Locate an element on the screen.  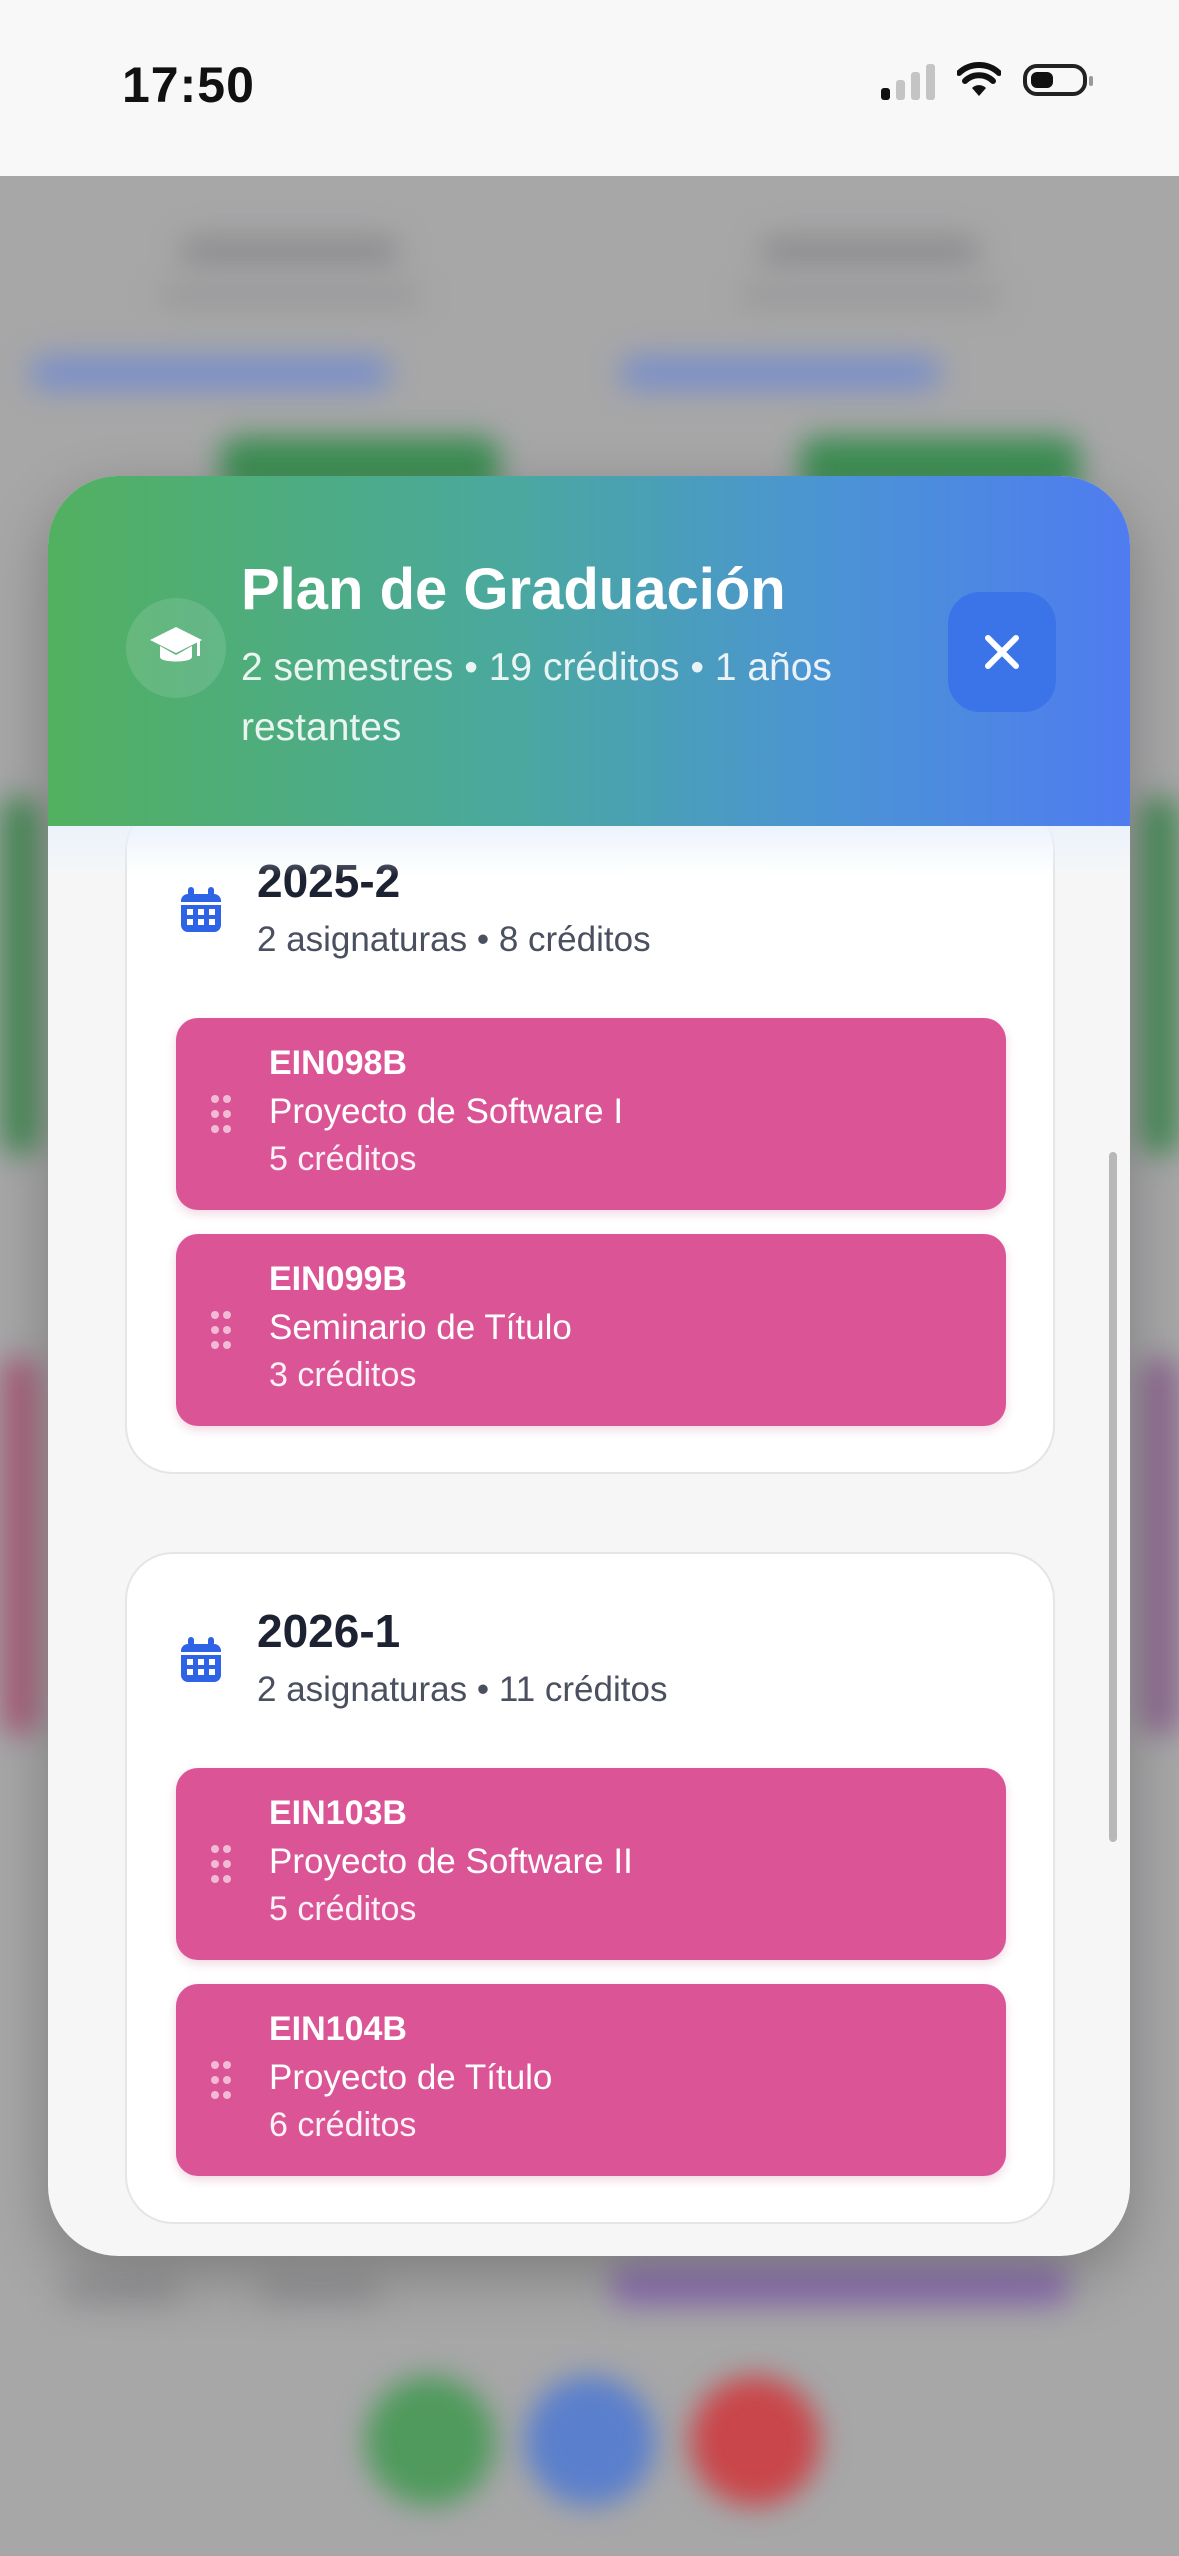
close-button is located at coordinates (1002, 652).